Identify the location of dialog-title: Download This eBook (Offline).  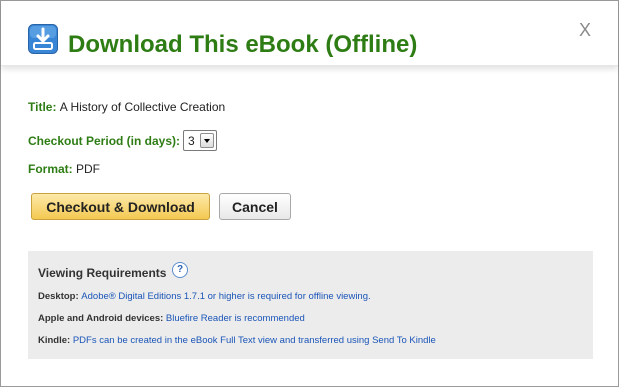
(243, 44).